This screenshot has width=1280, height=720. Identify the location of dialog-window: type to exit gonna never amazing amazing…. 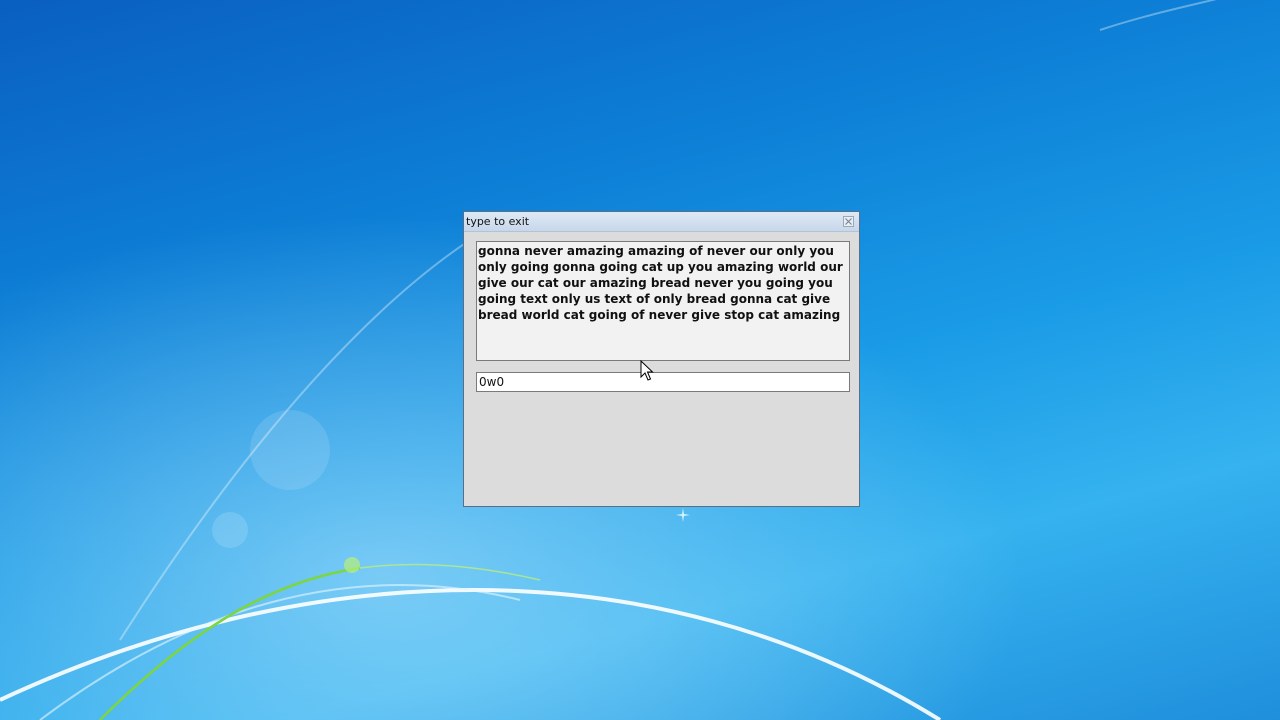
(661, 359).